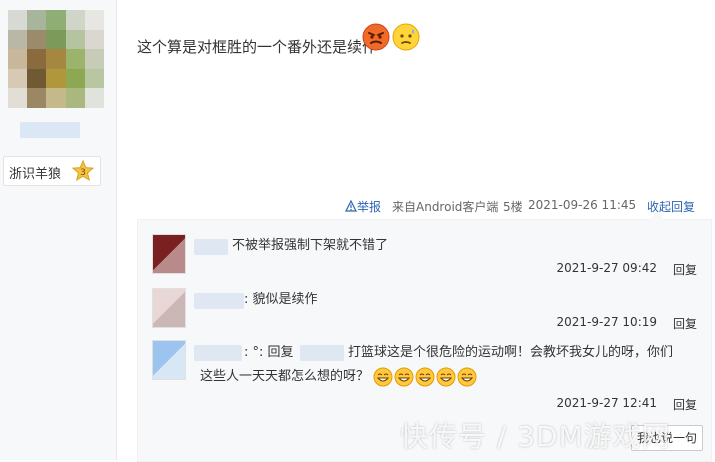 The height and width of the screenshot is (462, 715). I want to click on author-avatar, so click(56, 59).